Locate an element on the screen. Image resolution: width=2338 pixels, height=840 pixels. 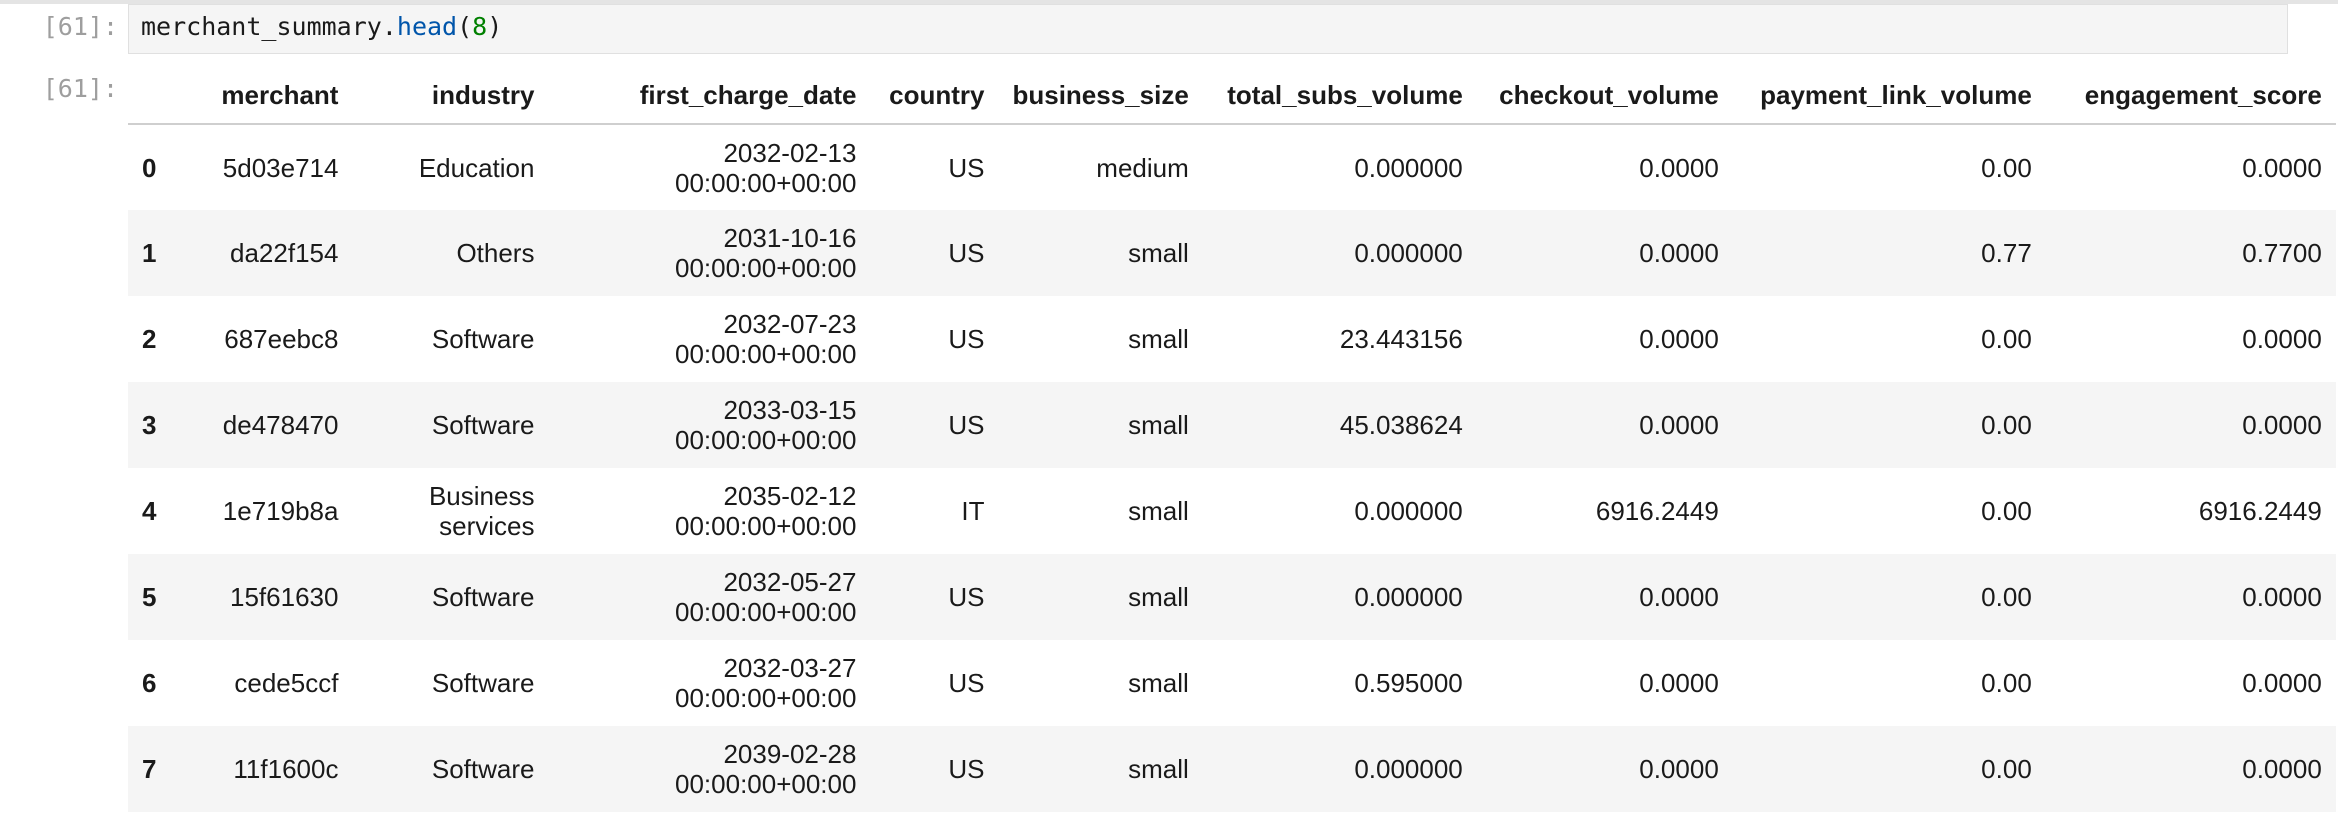
merchant-cell: 687eebc8 is located at coordinates (281, 339).